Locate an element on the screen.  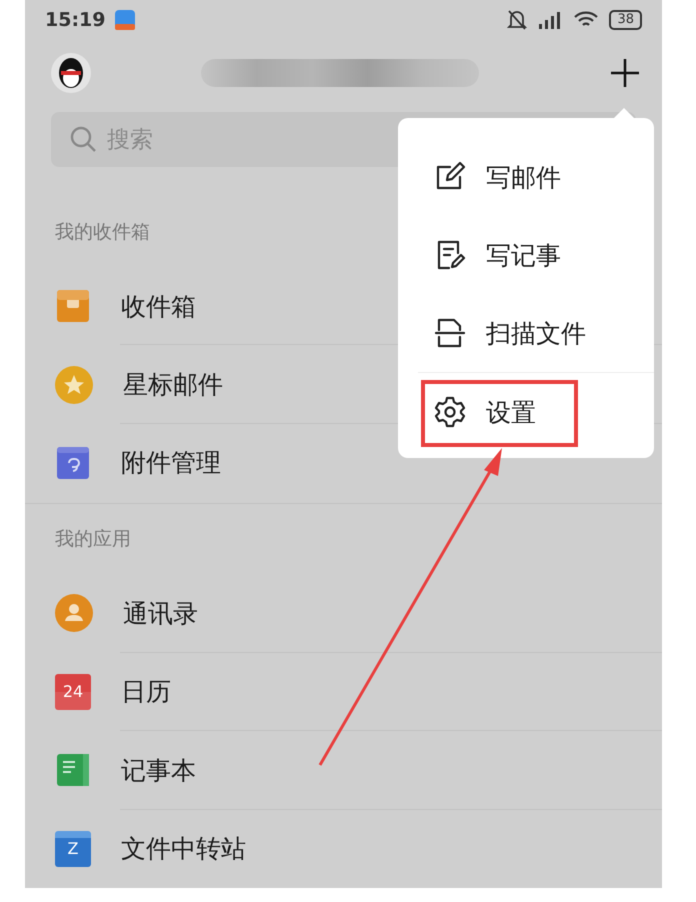
settings-icon is located at coordinates (450, 412).